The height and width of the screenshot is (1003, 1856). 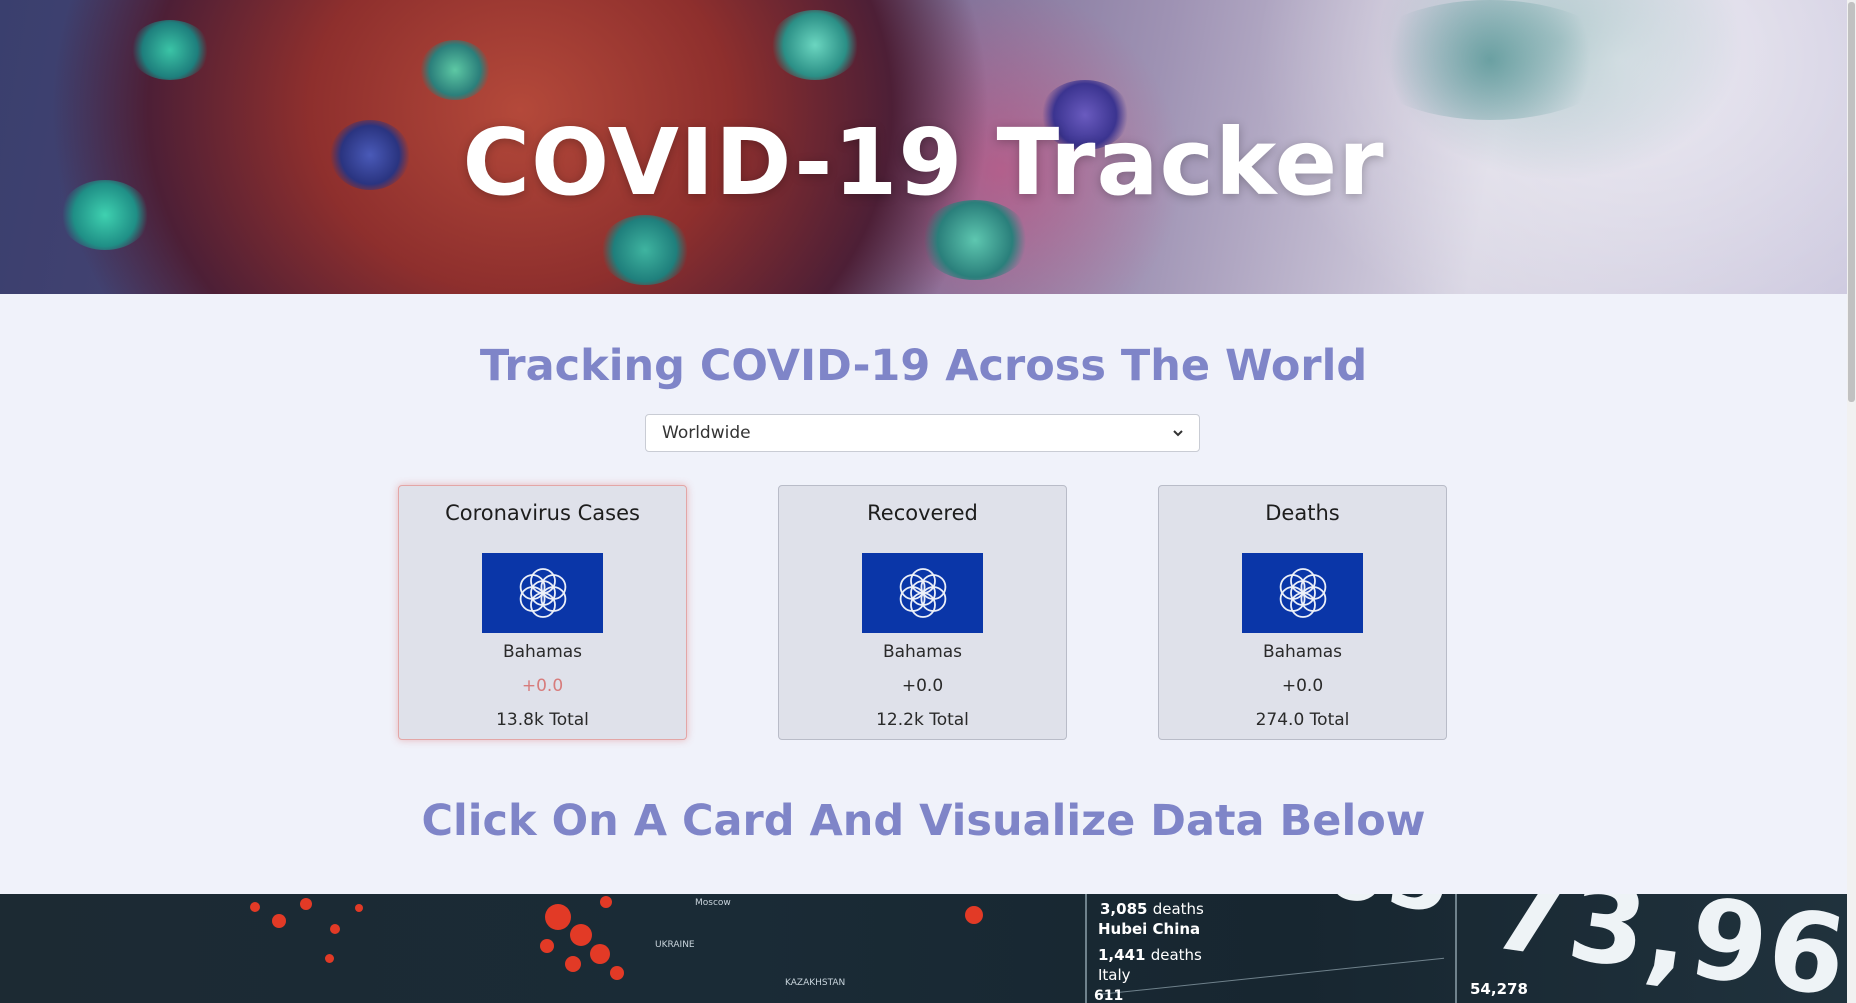 What do you see at coordinates (713, 903) in the screenshot?
I see `map-label: Moscow` at bounding box center [713, 903].